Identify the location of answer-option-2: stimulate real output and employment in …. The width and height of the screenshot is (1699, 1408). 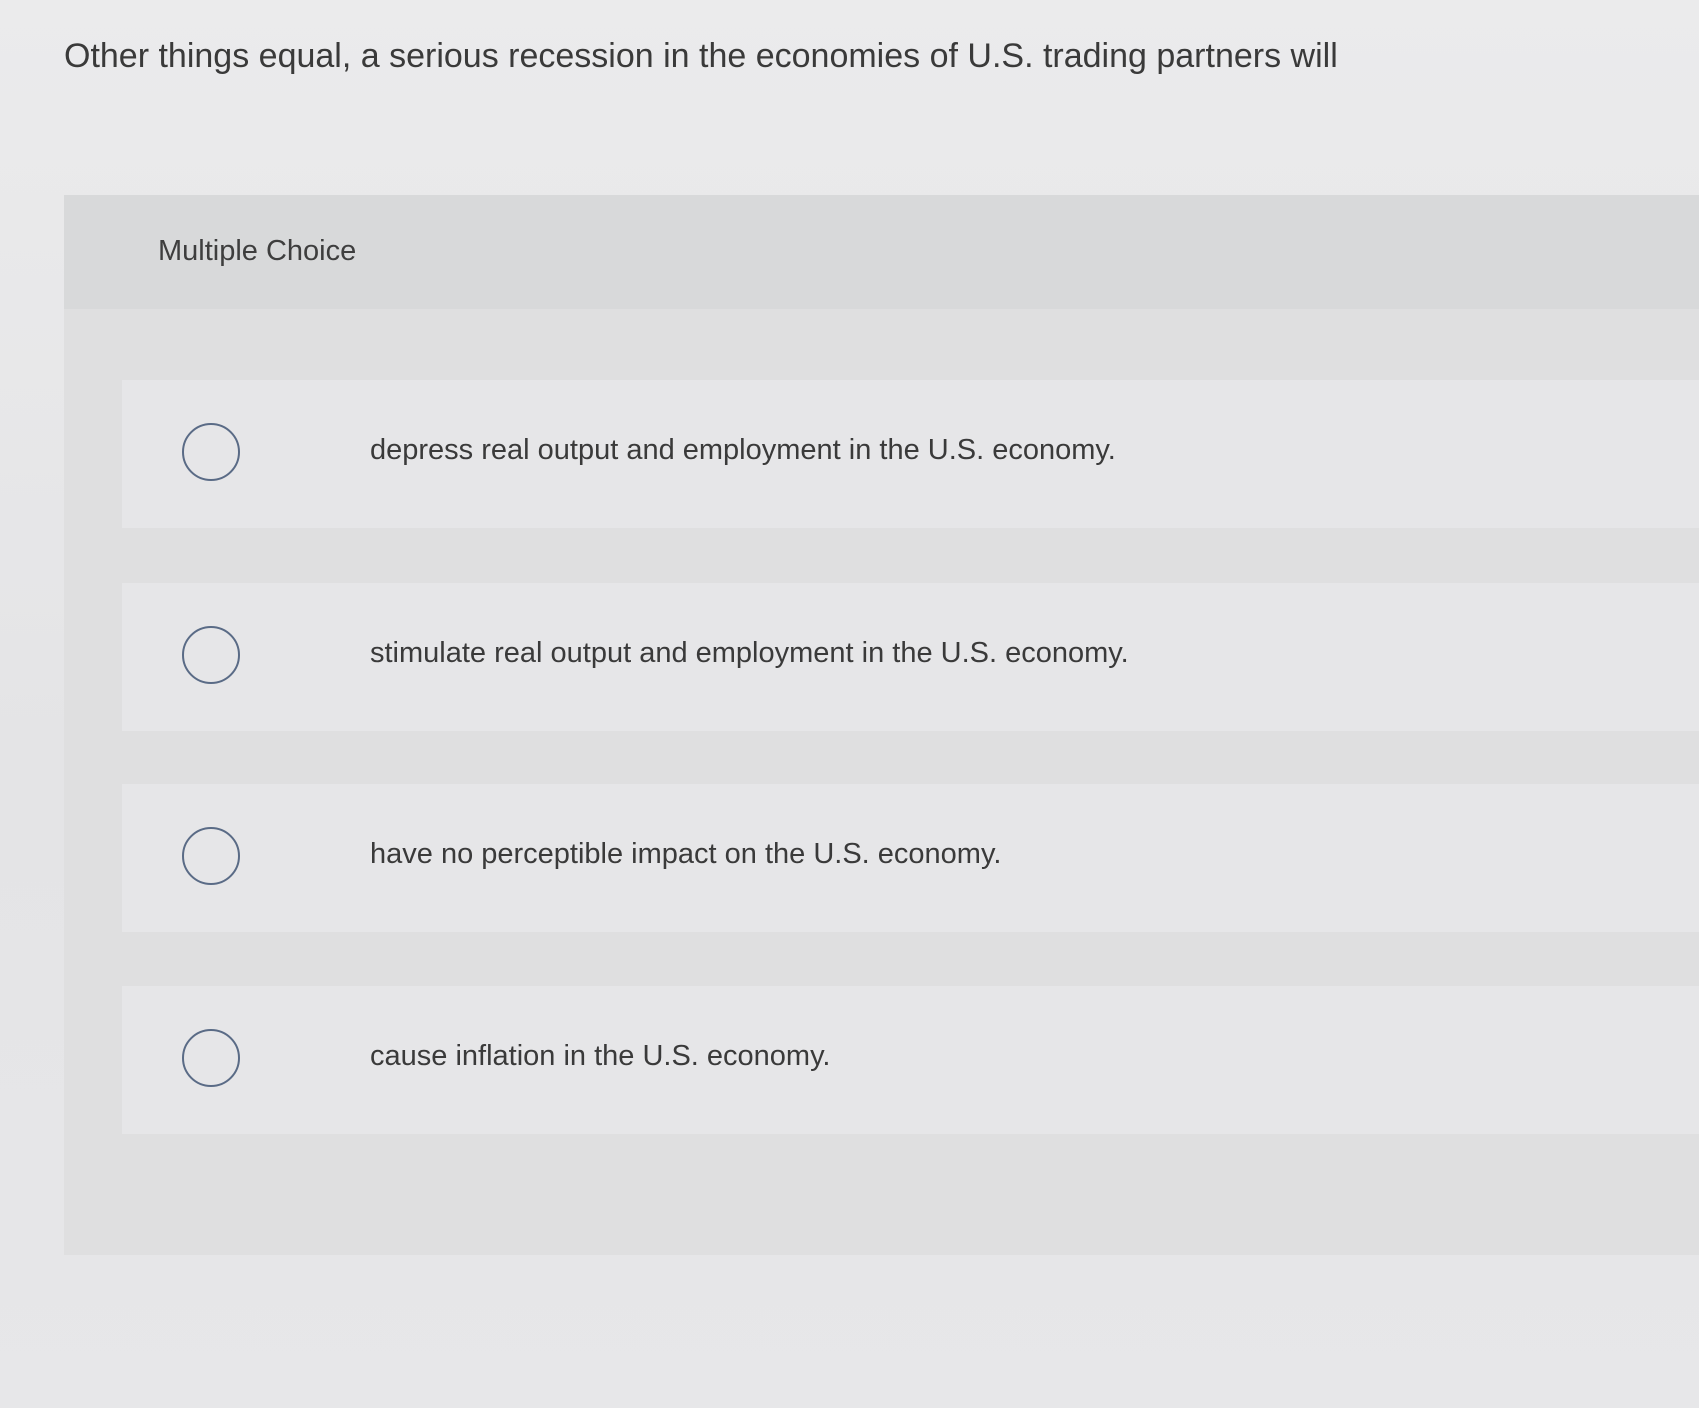
(910, 657).